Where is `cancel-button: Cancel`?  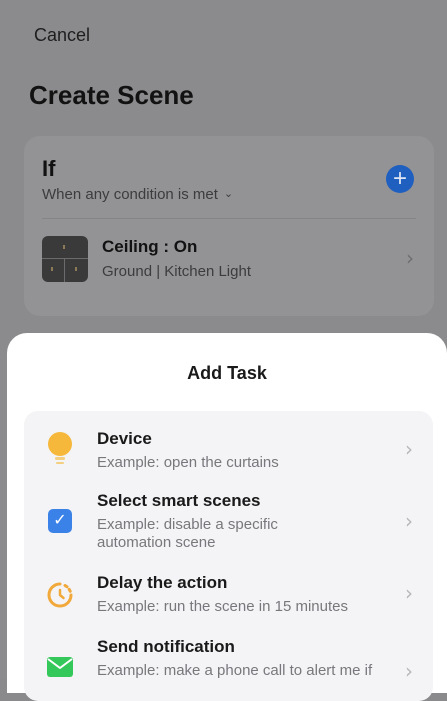 cancel-button: Cancel is located at coordinates (62, 35).